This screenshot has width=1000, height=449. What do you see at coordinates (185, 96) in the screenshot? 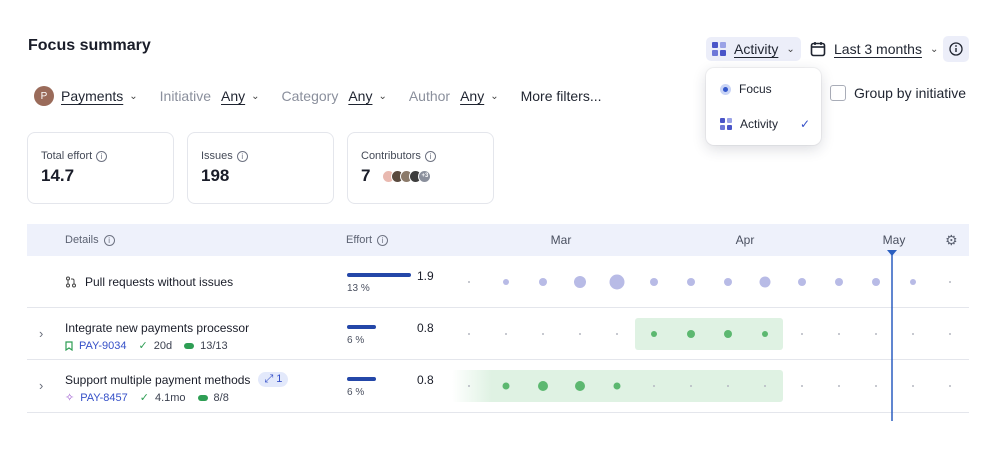
I see `initiative-filter-label: Initiative` at bounding box center [185, 96].